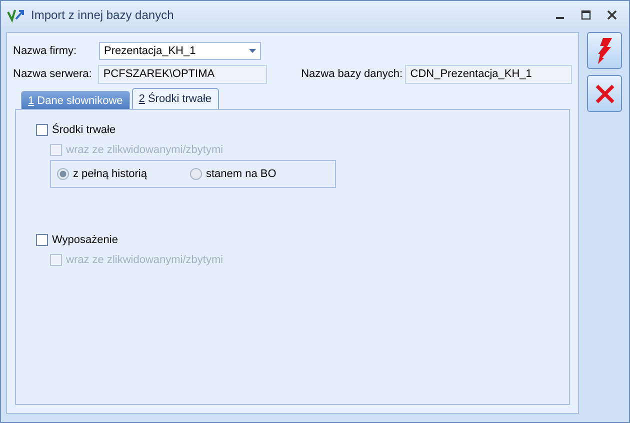 The width and height of the screenshot is (630, 423). What do you see at coordinates (110, 174) in the screenshot?
I see `radio-label: z pełną historią` at bounding box center [110, 174].